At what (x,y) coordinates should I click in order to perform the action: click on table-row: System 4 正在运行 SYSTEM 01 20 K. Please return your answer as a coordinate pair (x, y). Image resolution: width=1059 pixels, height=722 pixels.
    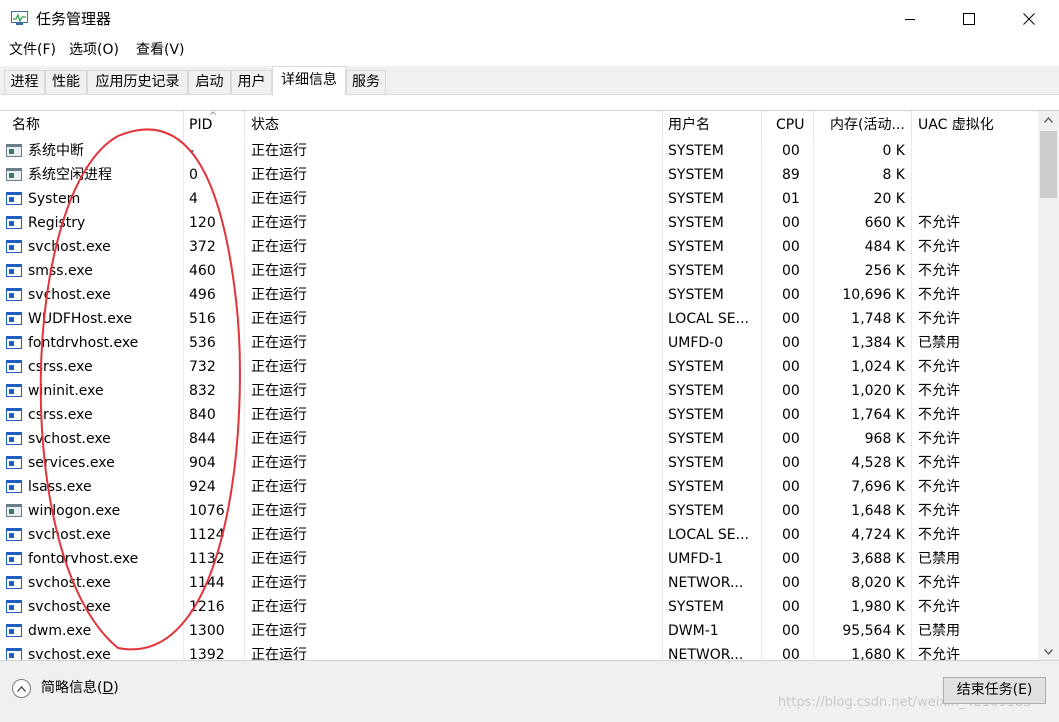
    Looking at the image, I should click on (519, 199).